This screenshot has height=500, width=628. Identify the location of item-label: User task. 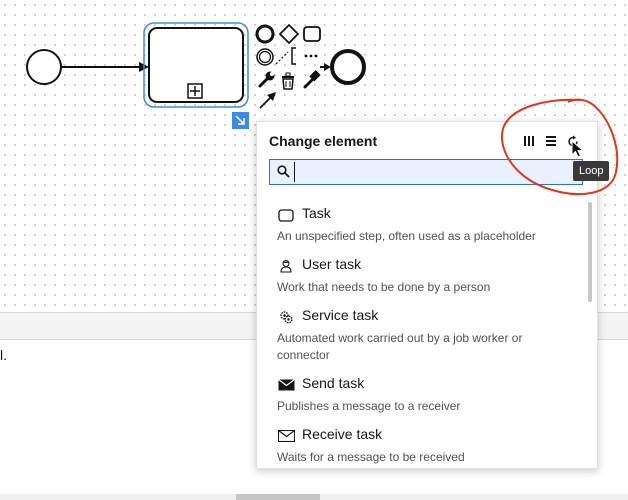
(332, 264).